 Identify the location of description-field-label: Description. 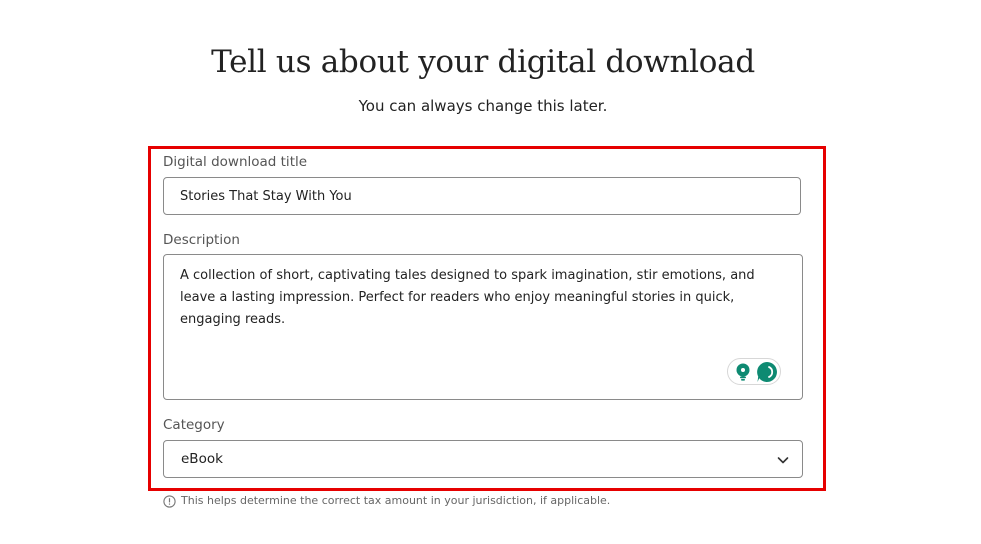
(201, 240).